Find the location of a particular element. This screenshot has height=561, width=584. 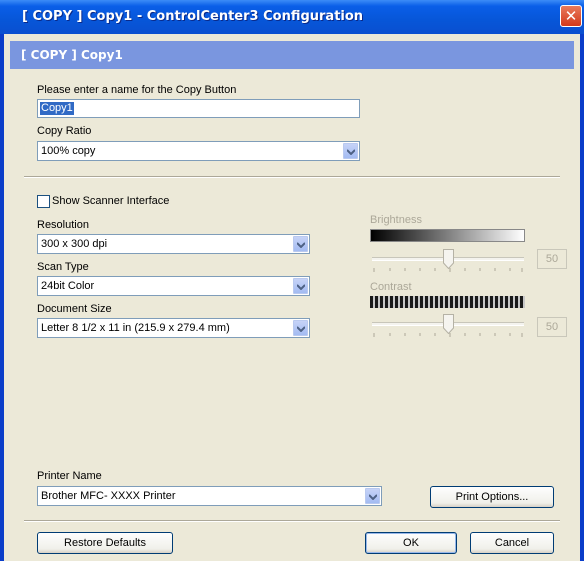

show-scanner-interface-label: Show Scanner Interface is located at coordinates (110, 201).